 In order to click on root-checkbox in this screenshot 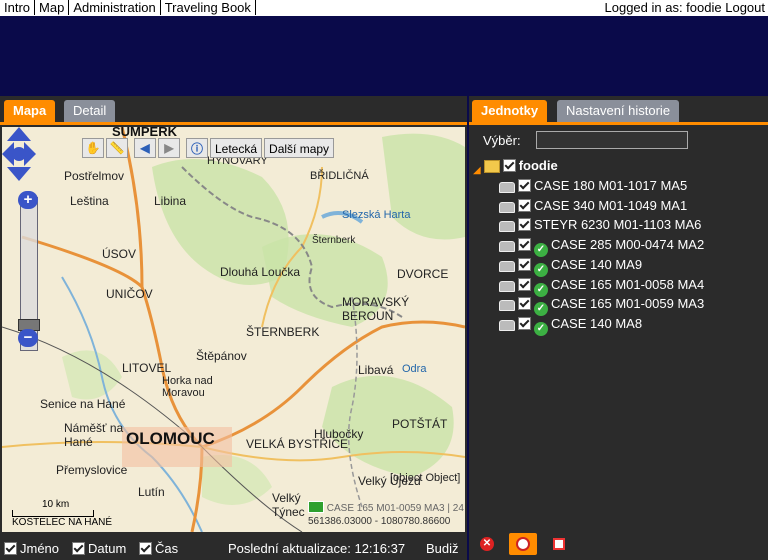, I will do `click(509, 165)`.